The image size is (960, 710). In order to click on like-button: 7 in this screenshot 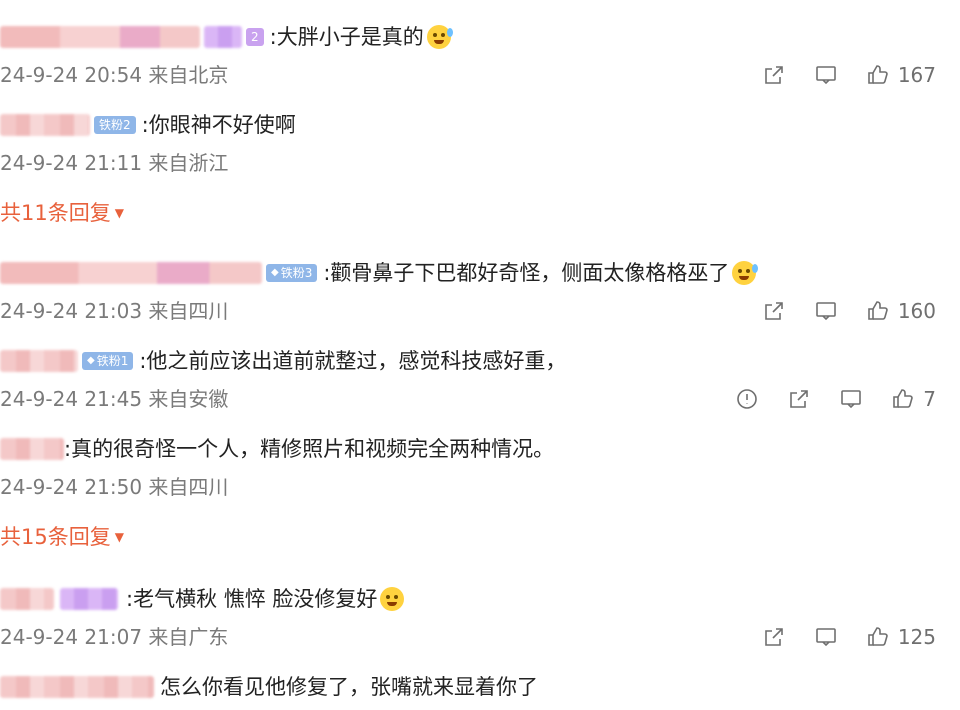, I will do `click(913, 399)`.